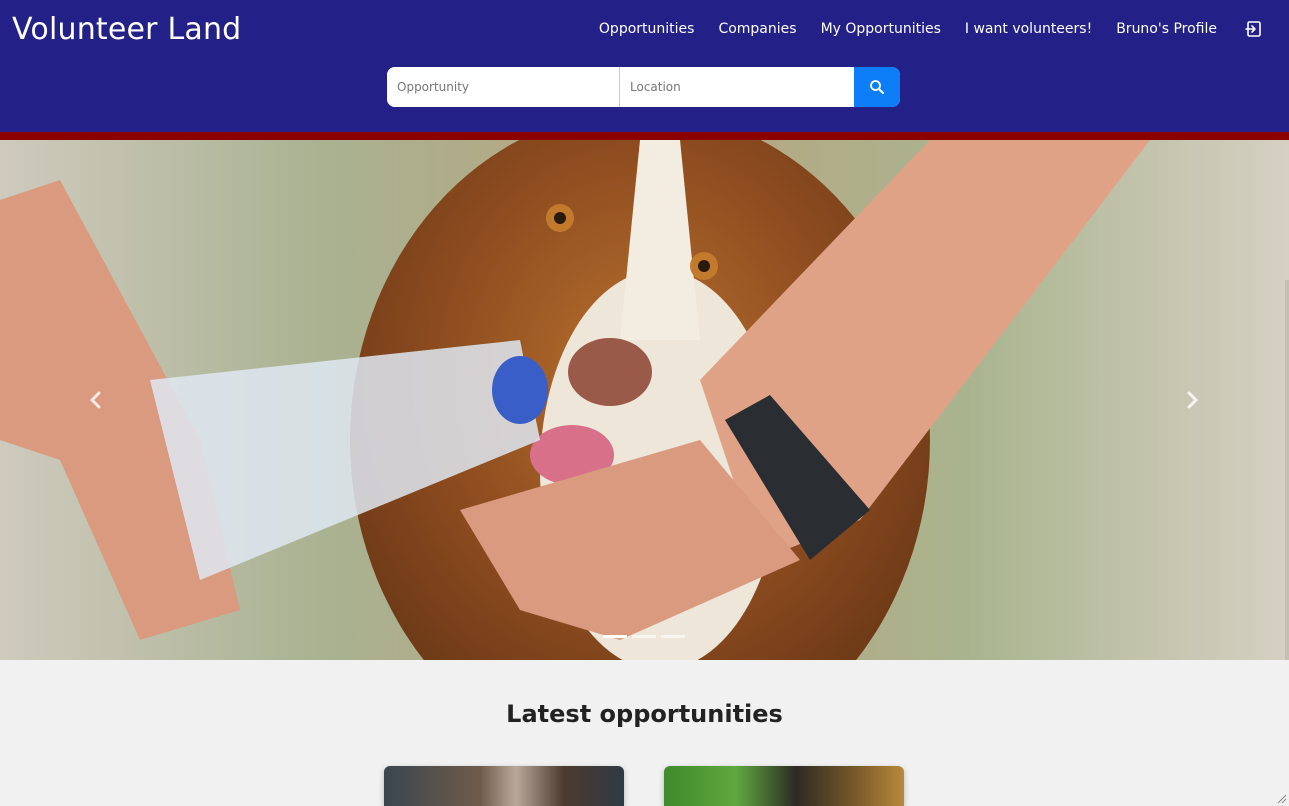  What do you see at coordinates (1028, 29) in the screenshot?
I see `nav-want-volunteers: I want volunteers!` at bounding box center [1028, 29].